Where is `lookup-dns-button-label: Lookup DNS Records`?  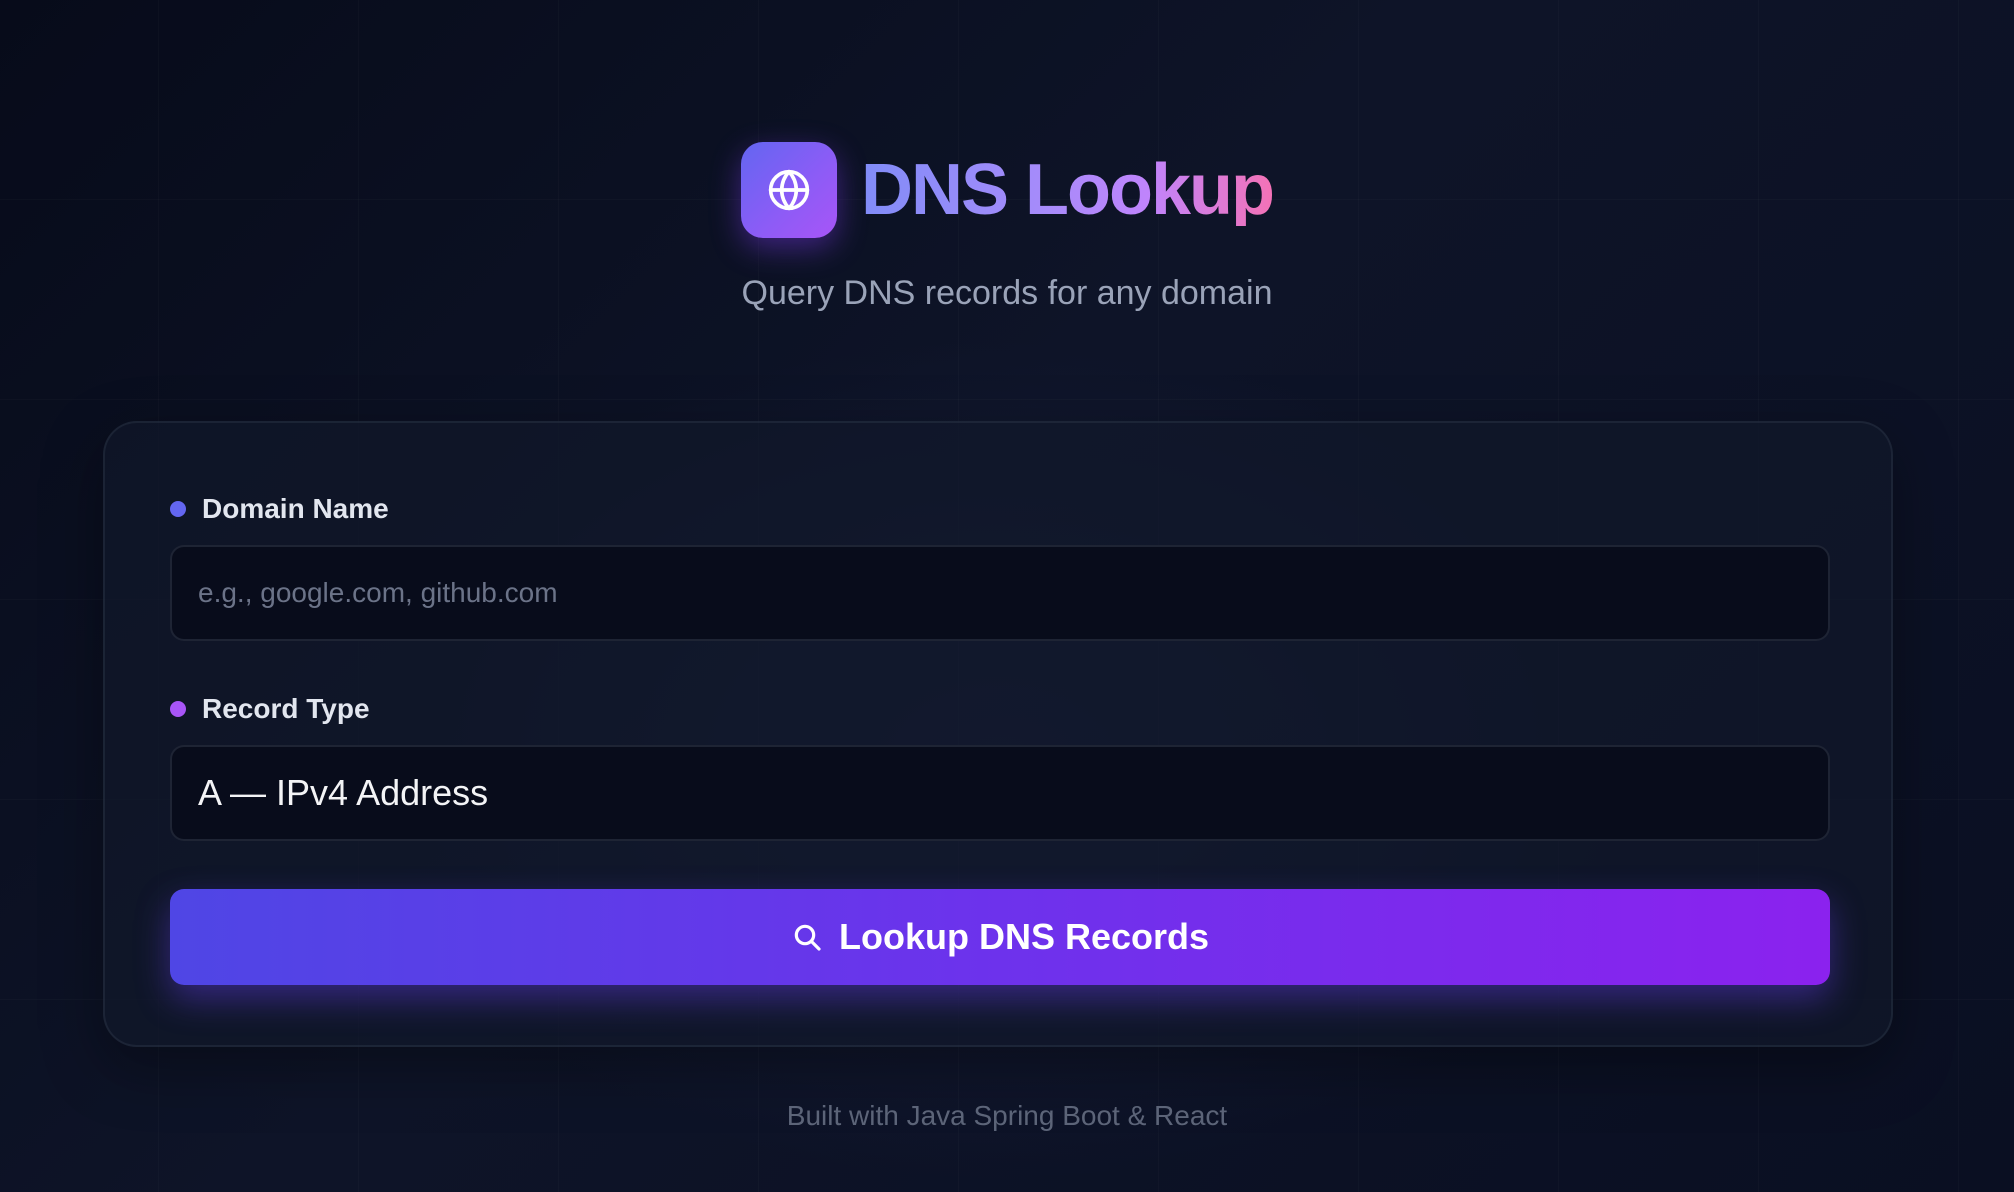
lookup-dns-button-label: Lookup DNS Records is located at coordinates (1024, 936).